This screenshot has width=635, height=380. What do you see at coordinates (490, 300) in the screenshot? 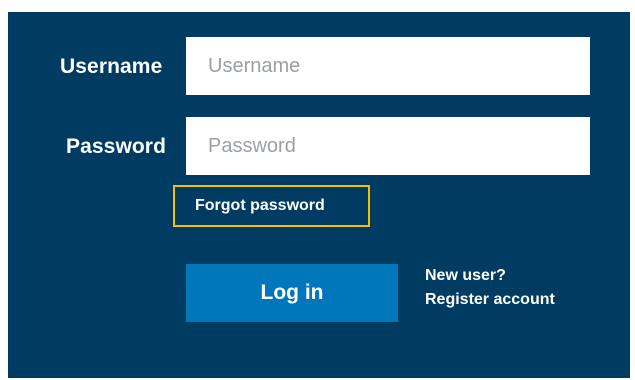
I see `register-account-link: Register account` at bounding box center [490, 300].